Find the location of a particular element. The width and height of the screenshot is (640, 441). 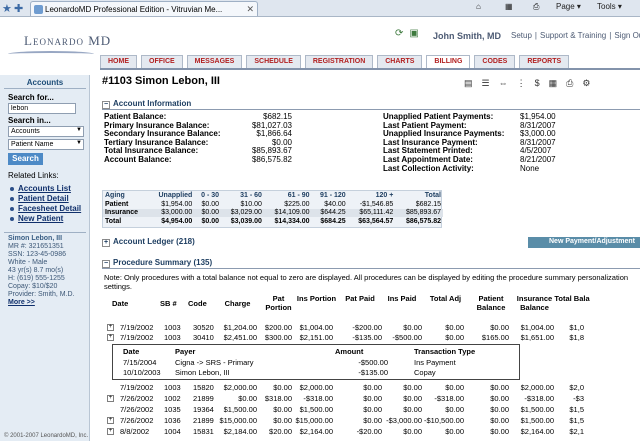

search-button: Search is located at coordinates (25, 159).